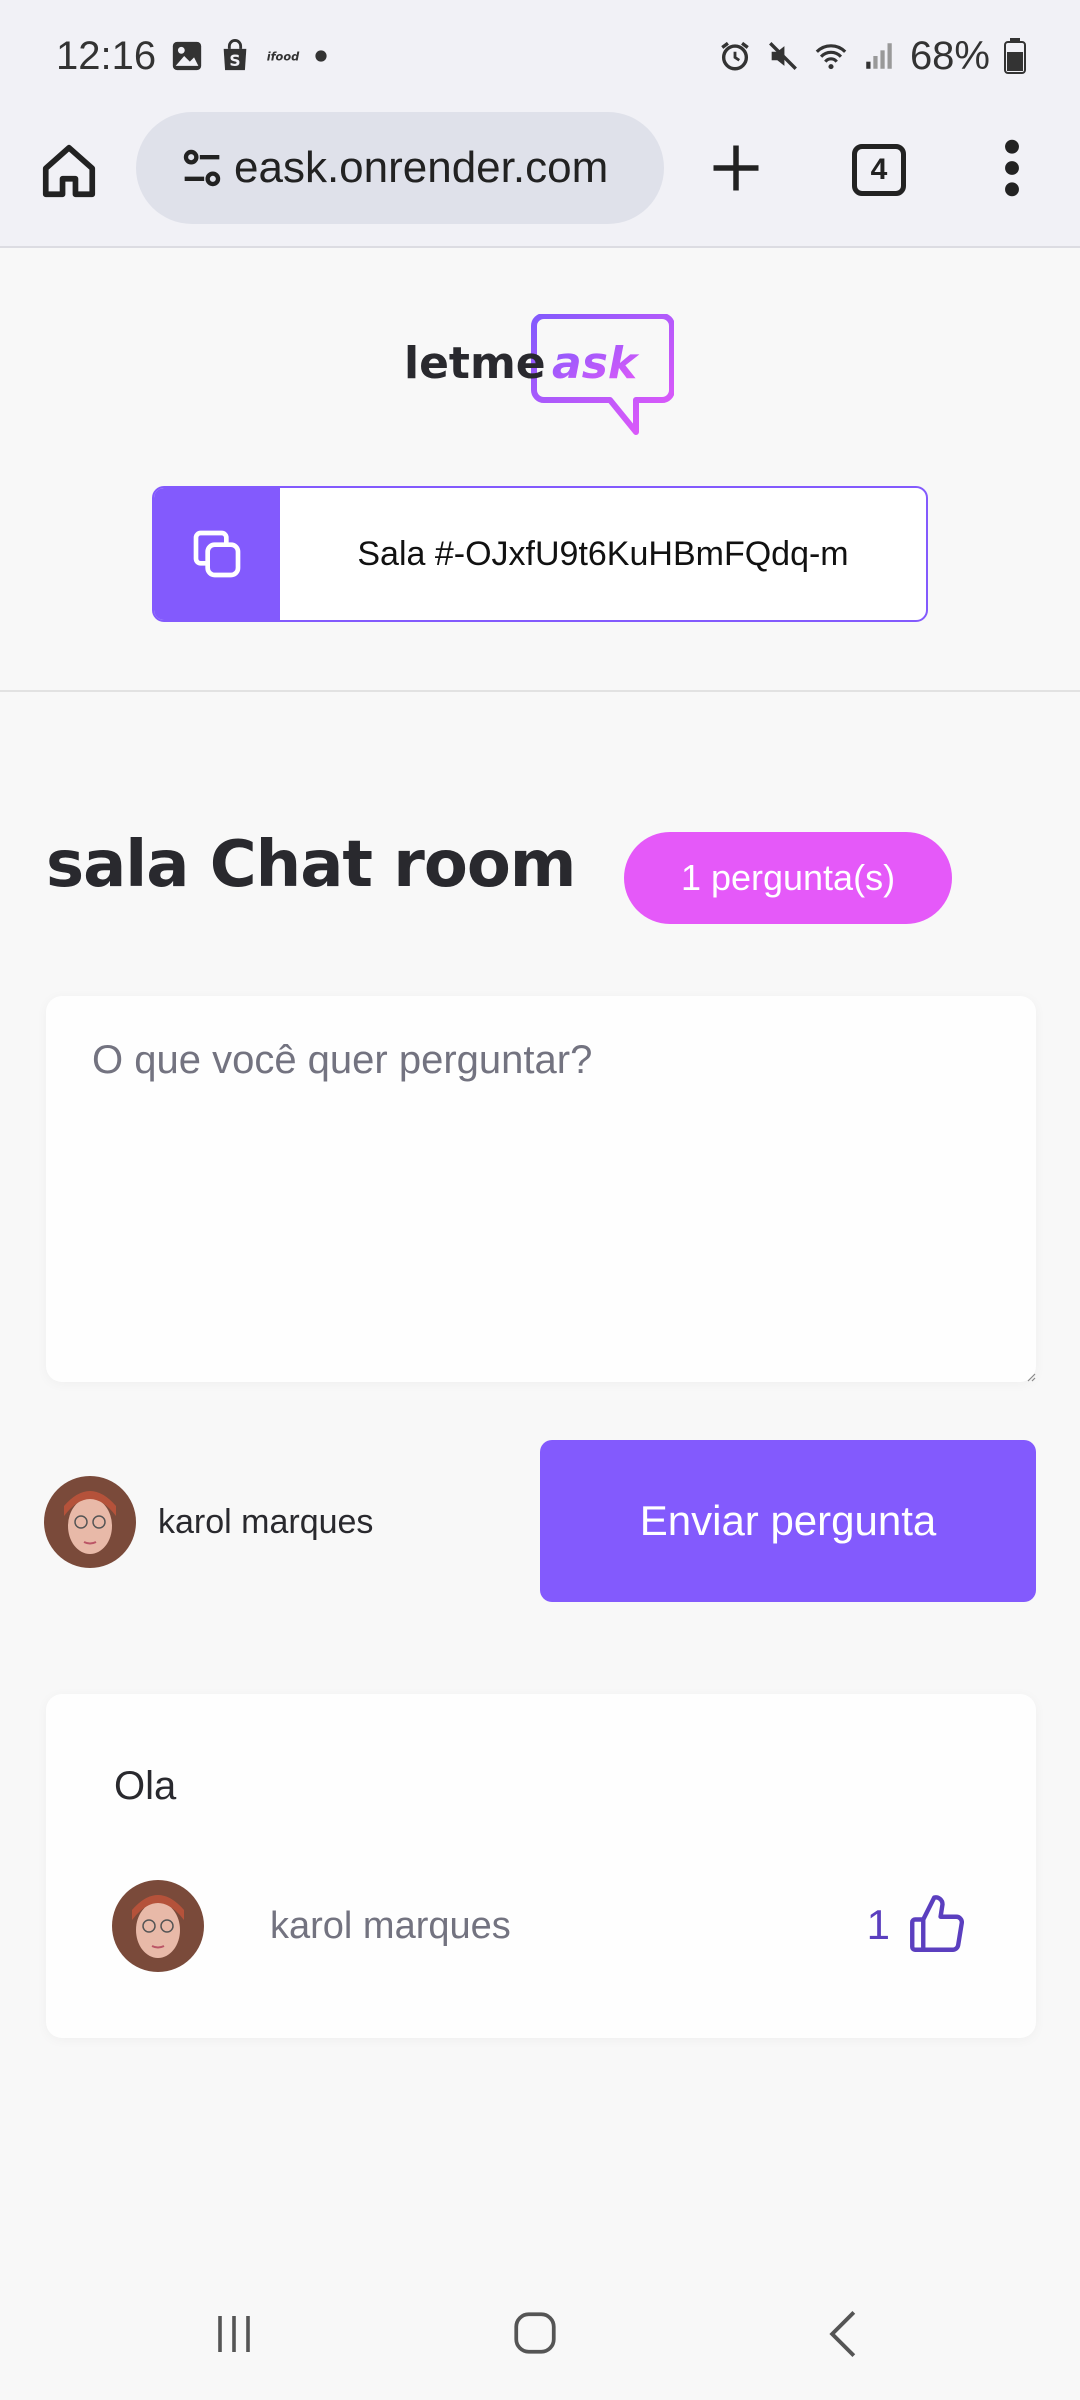  I want to click on battery-icon, so click(1015, 56).